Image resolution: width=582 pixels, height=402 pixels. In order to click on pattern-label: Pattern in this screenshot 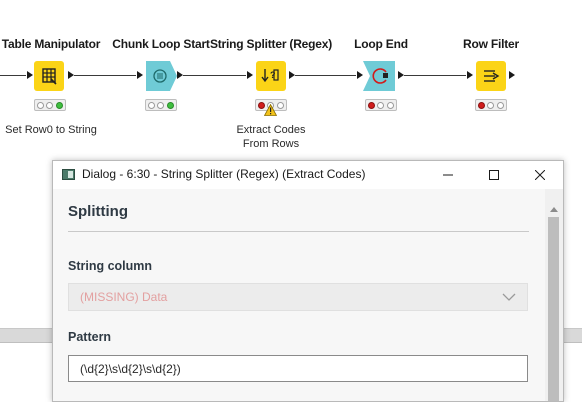, I will do `click(90, 337)`.